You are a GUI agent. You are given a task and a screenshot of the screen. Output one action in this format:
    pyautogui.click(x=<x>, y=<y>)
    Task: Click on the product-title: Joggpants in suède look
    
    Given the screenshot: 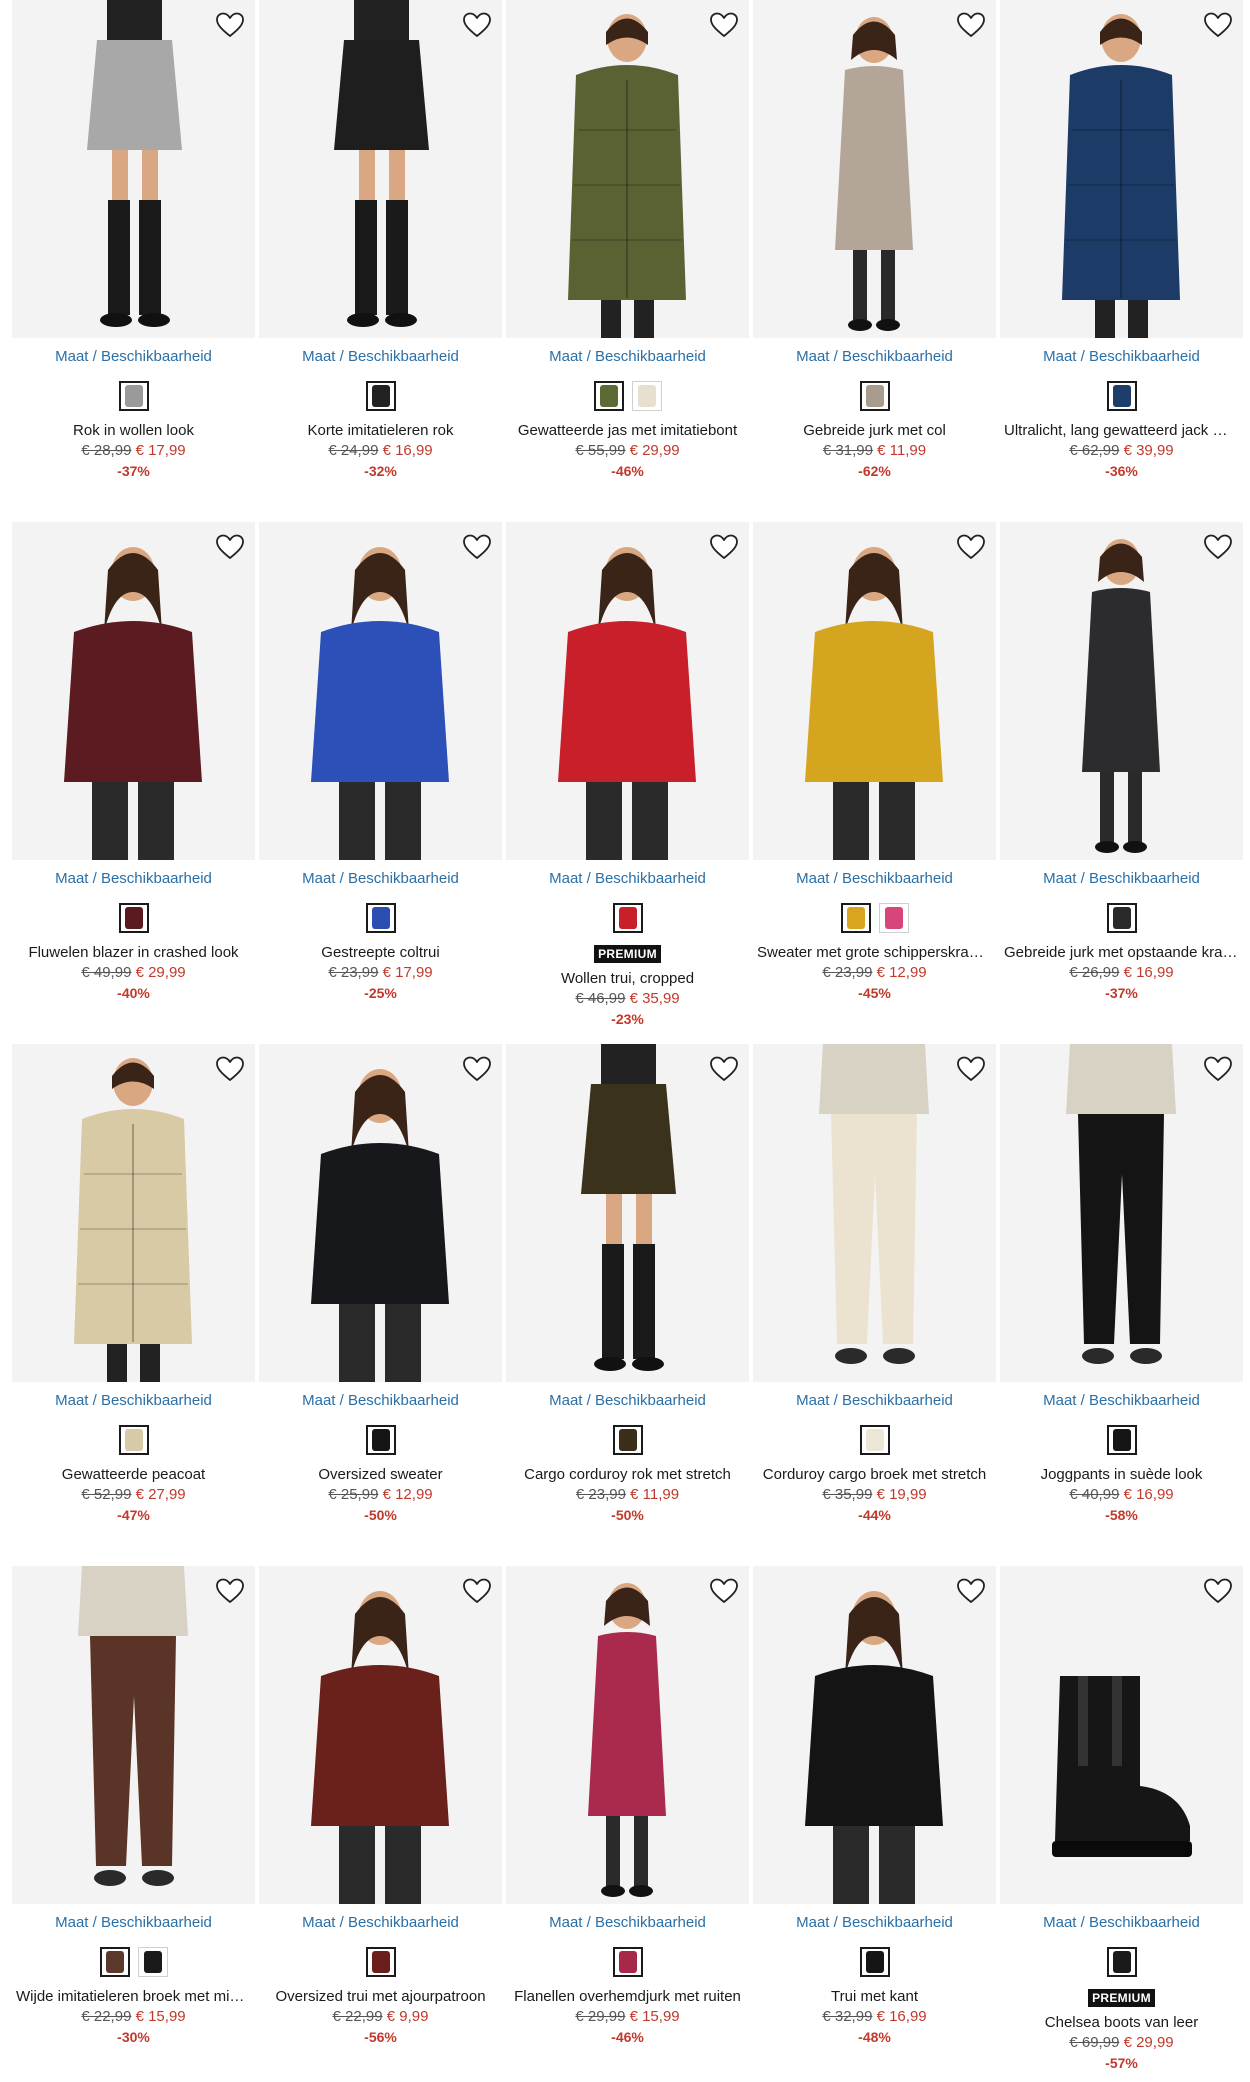 What is the action you would take?
    pyautogui.click(x=1121, y=1475)
    